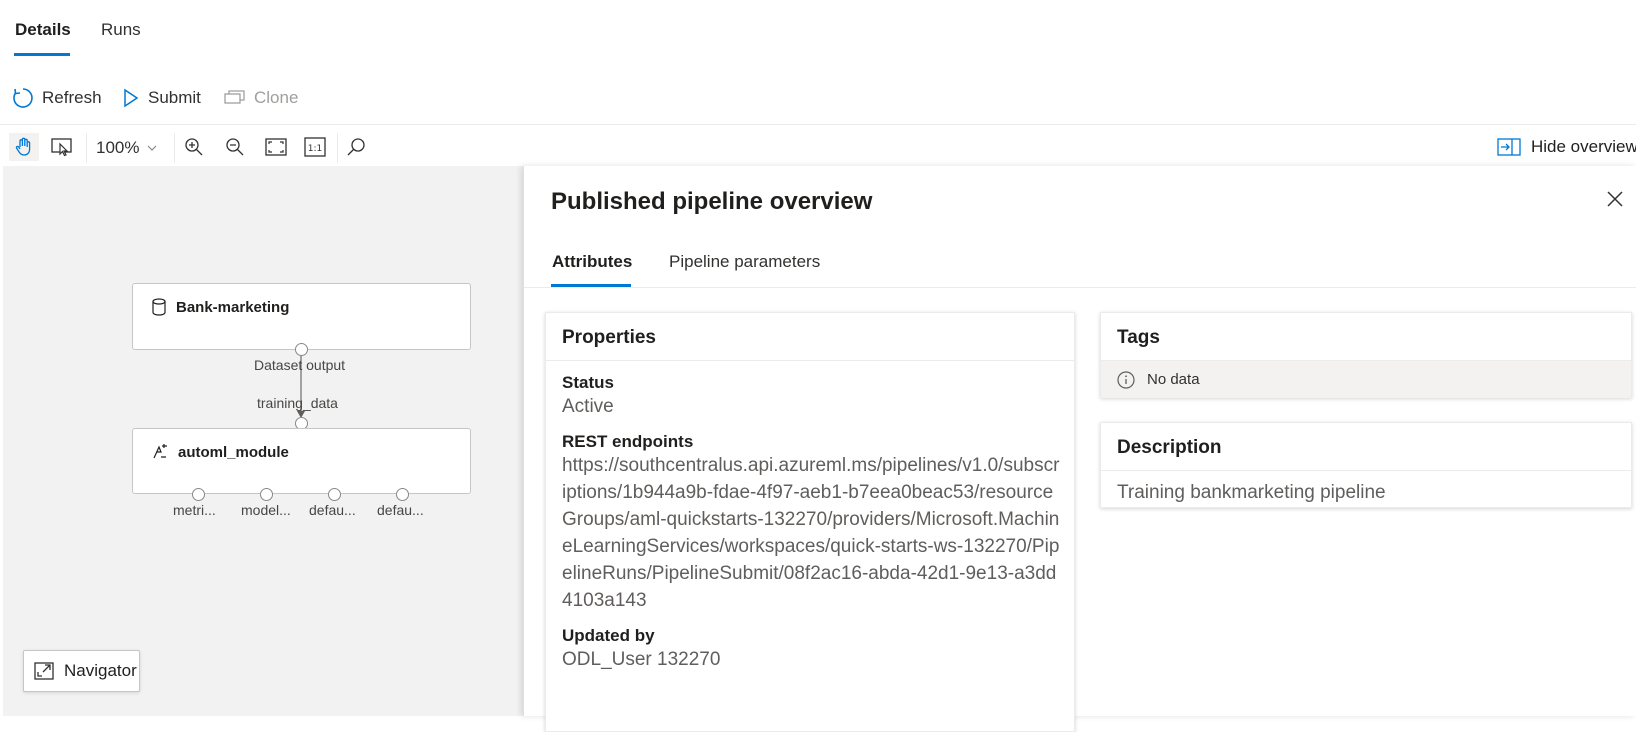 The image size is (1636, 732). I want to click on clone-label: Clone, so click(276, 97).